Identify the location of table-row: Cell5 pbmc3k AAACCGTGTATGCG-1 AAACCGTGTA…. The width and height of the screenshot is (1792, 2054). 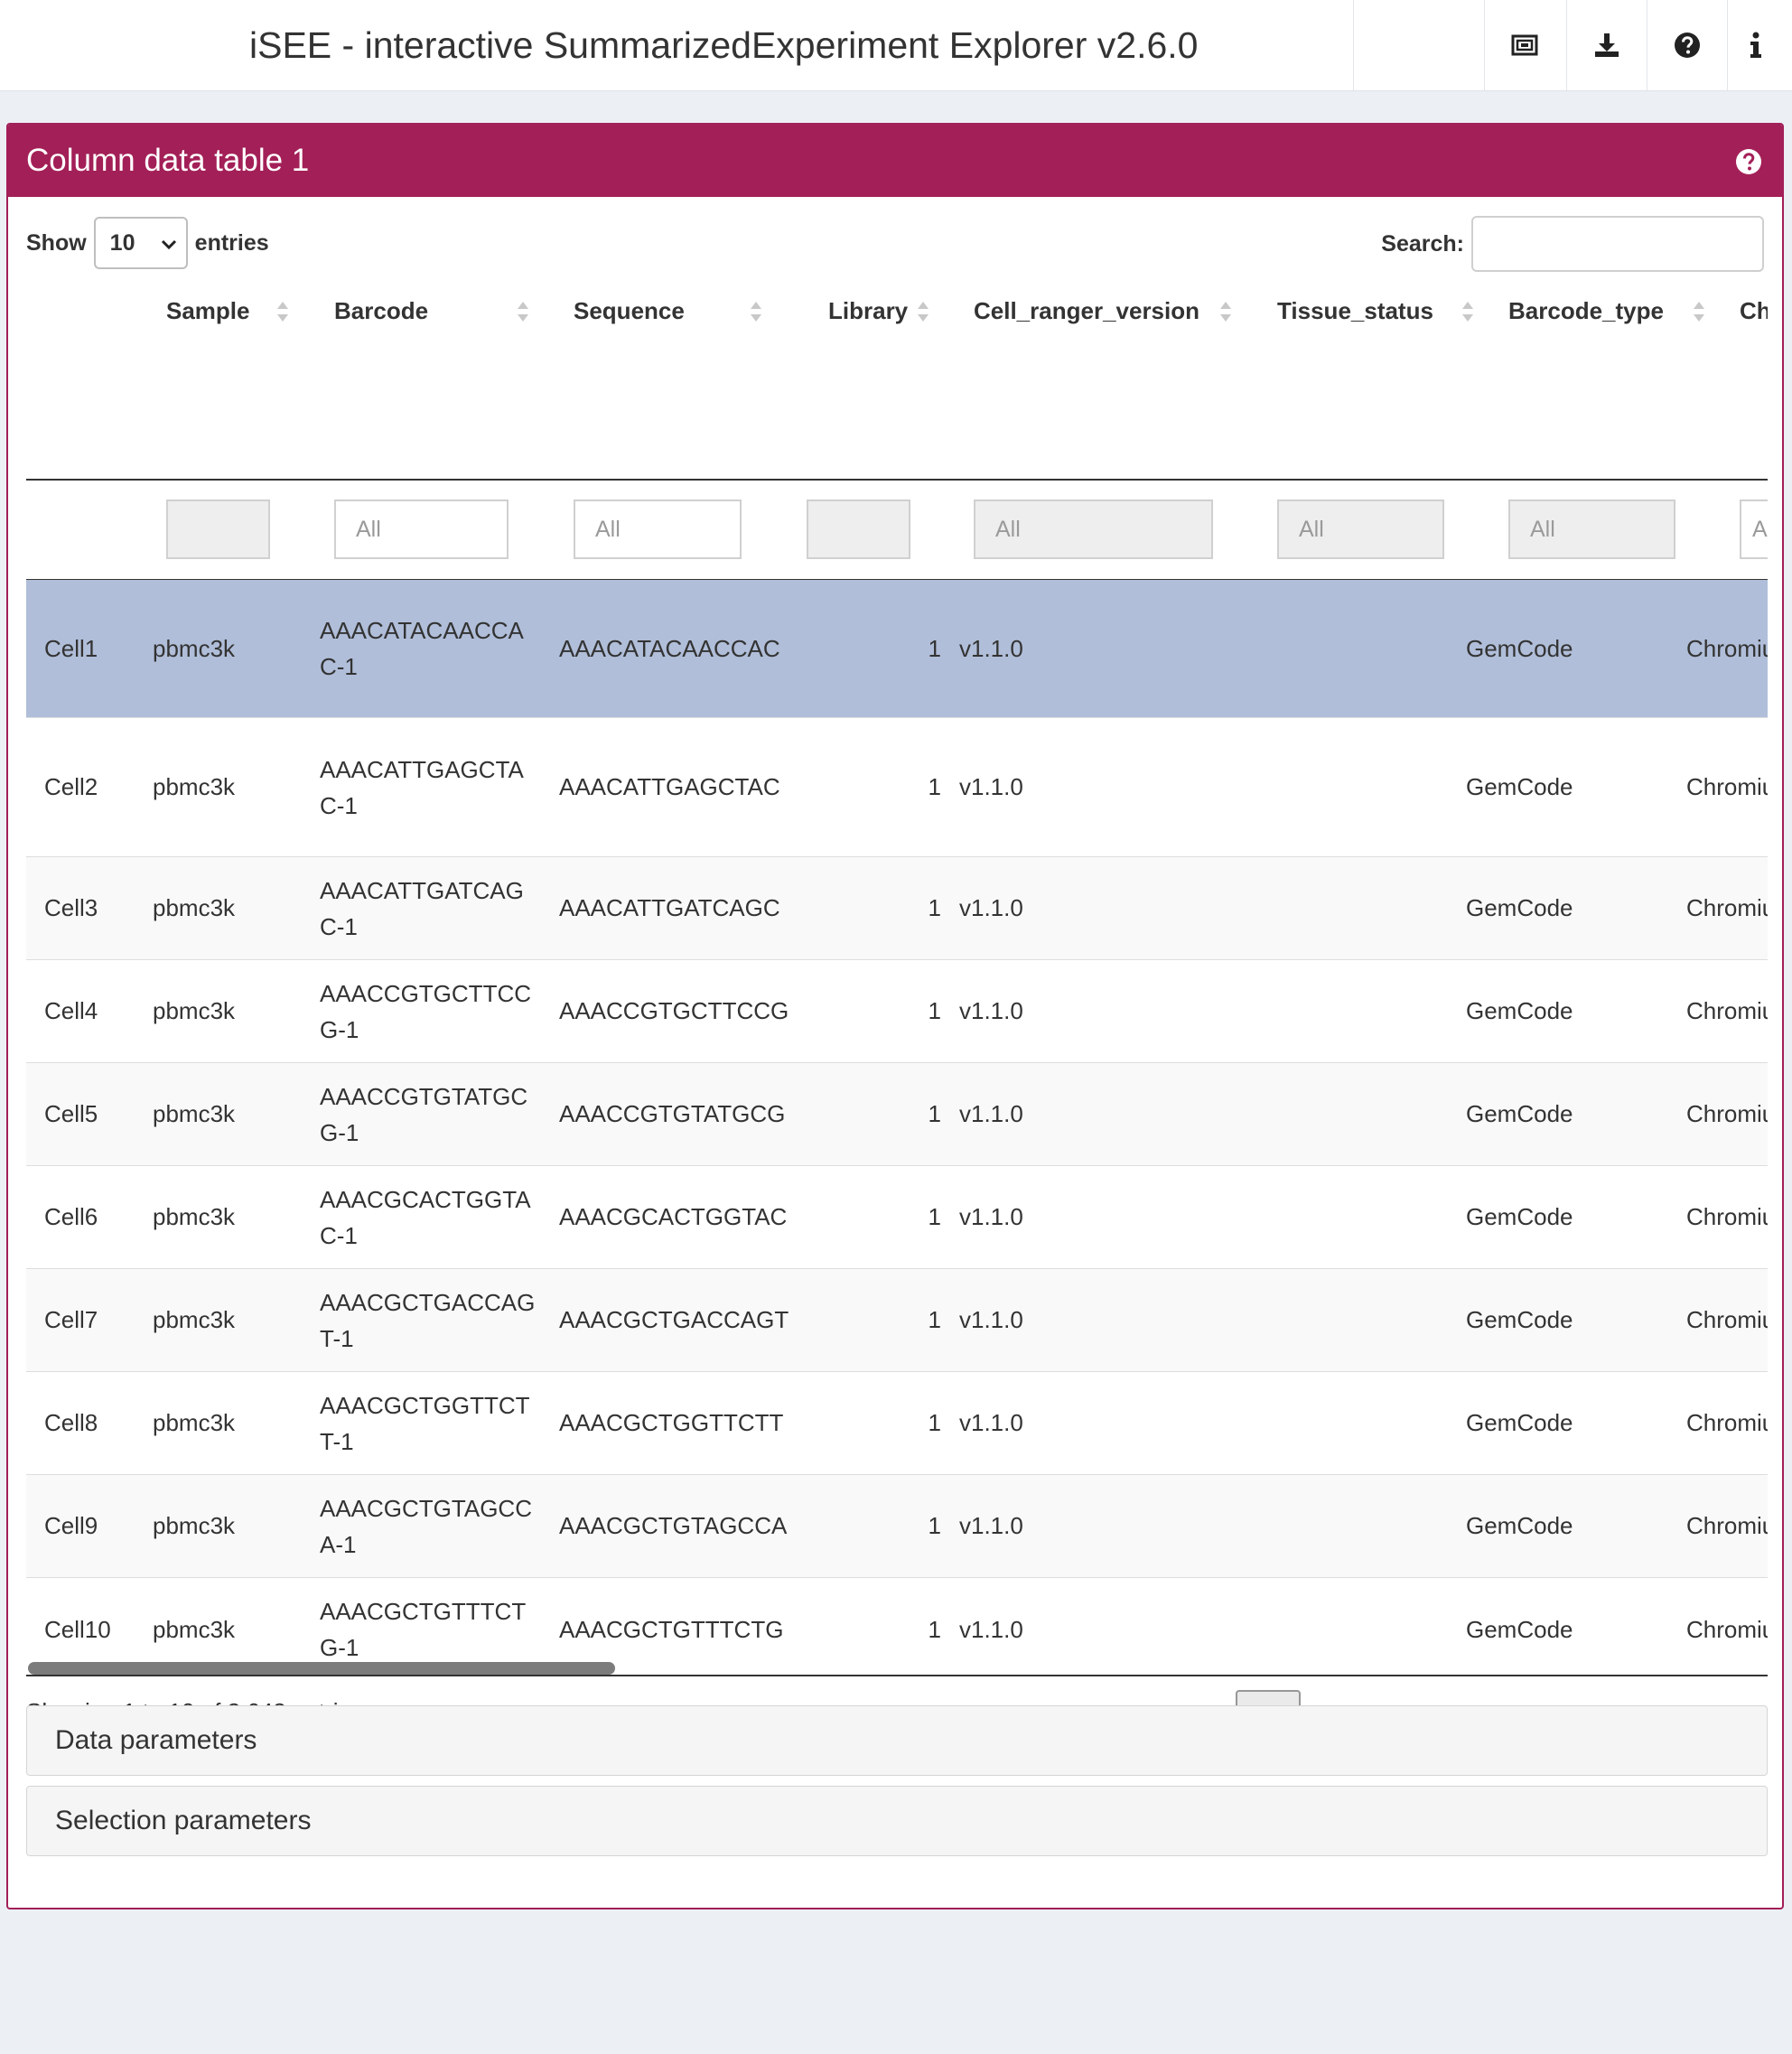
(897, 1114).